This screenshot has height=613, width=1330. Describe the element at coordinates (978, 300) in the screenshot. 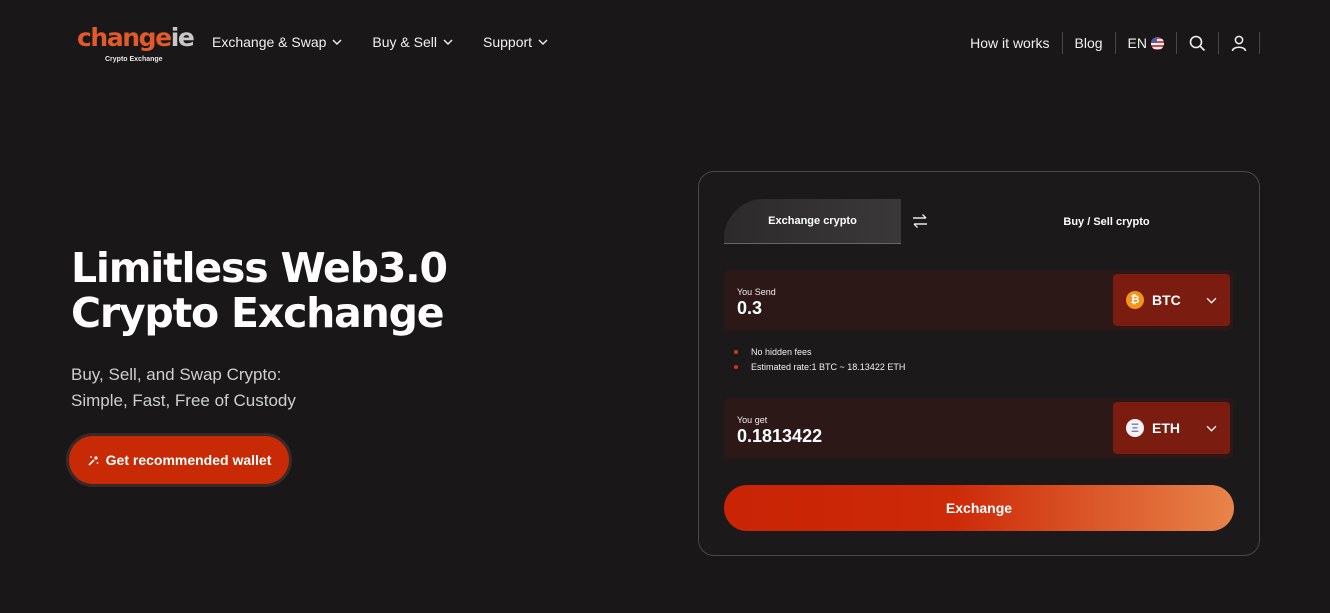

I see `send-amount-field: You Send 0.3 ₿ BTC` at that location.